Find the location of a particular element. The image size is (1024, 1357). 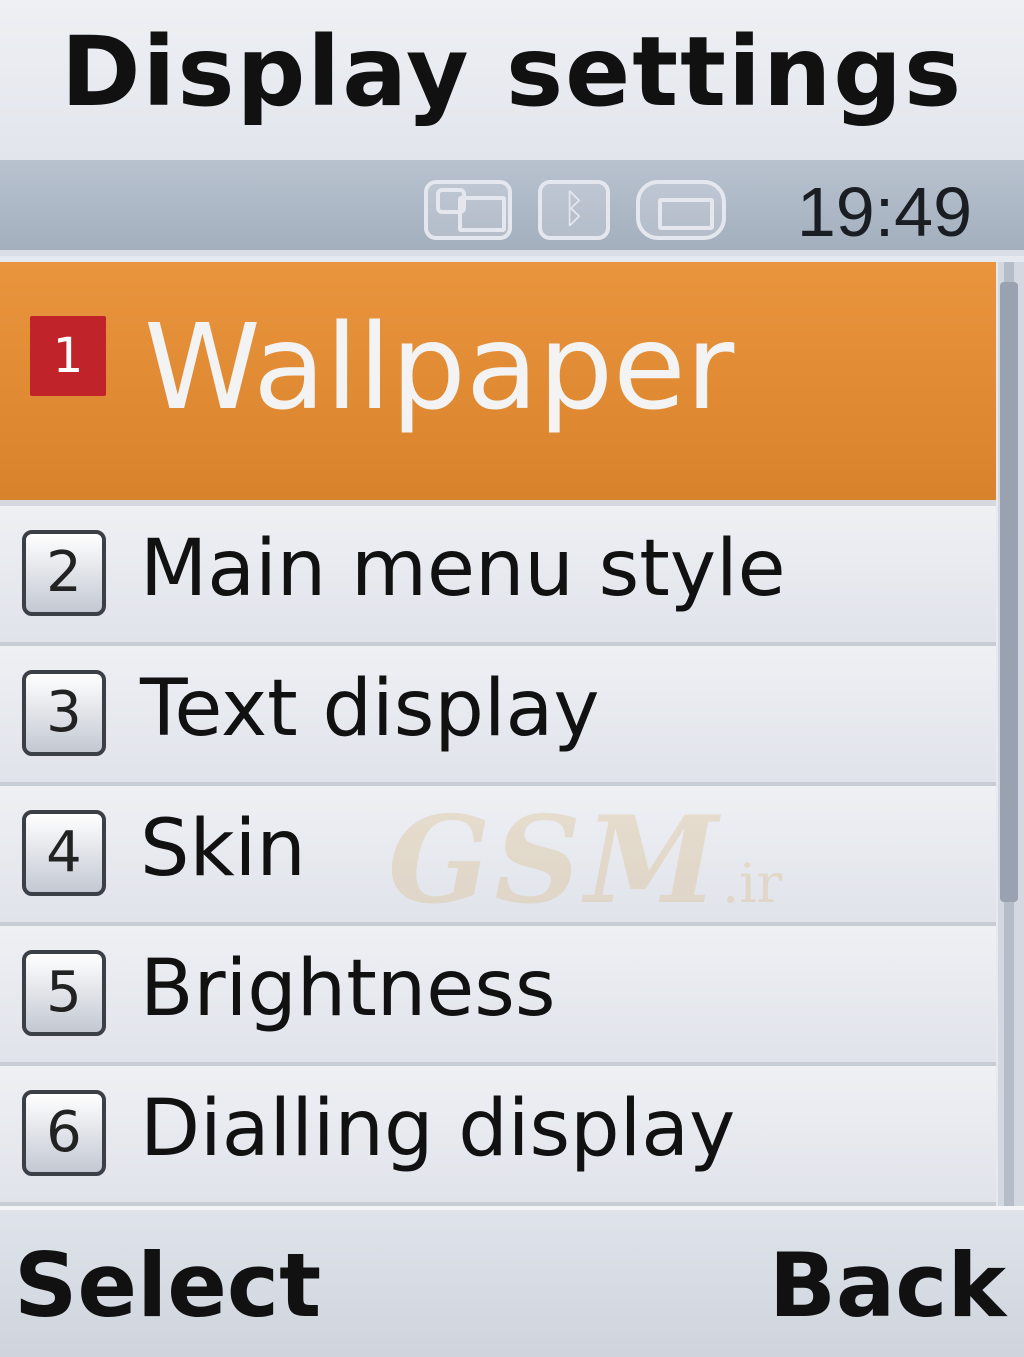

menu-item-label: Text display is located at coordinates (370, 709).